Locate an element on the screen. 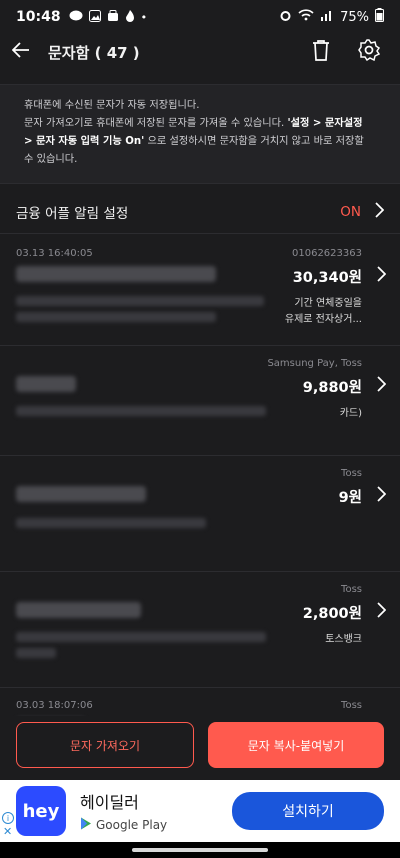  back-arrow-icon is located at coordinates (20, 52).